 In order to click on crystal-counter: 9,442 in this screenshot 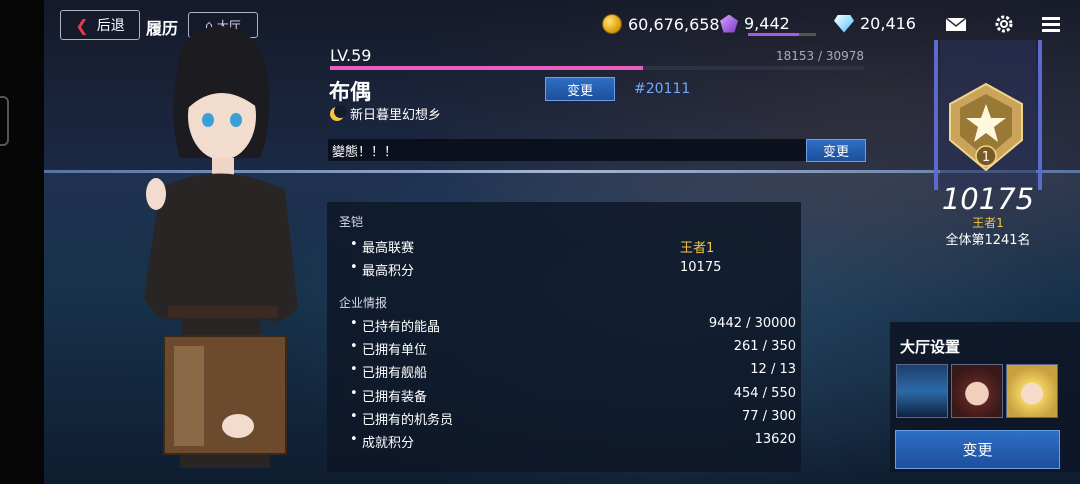, I will do `click(755, 23)`.